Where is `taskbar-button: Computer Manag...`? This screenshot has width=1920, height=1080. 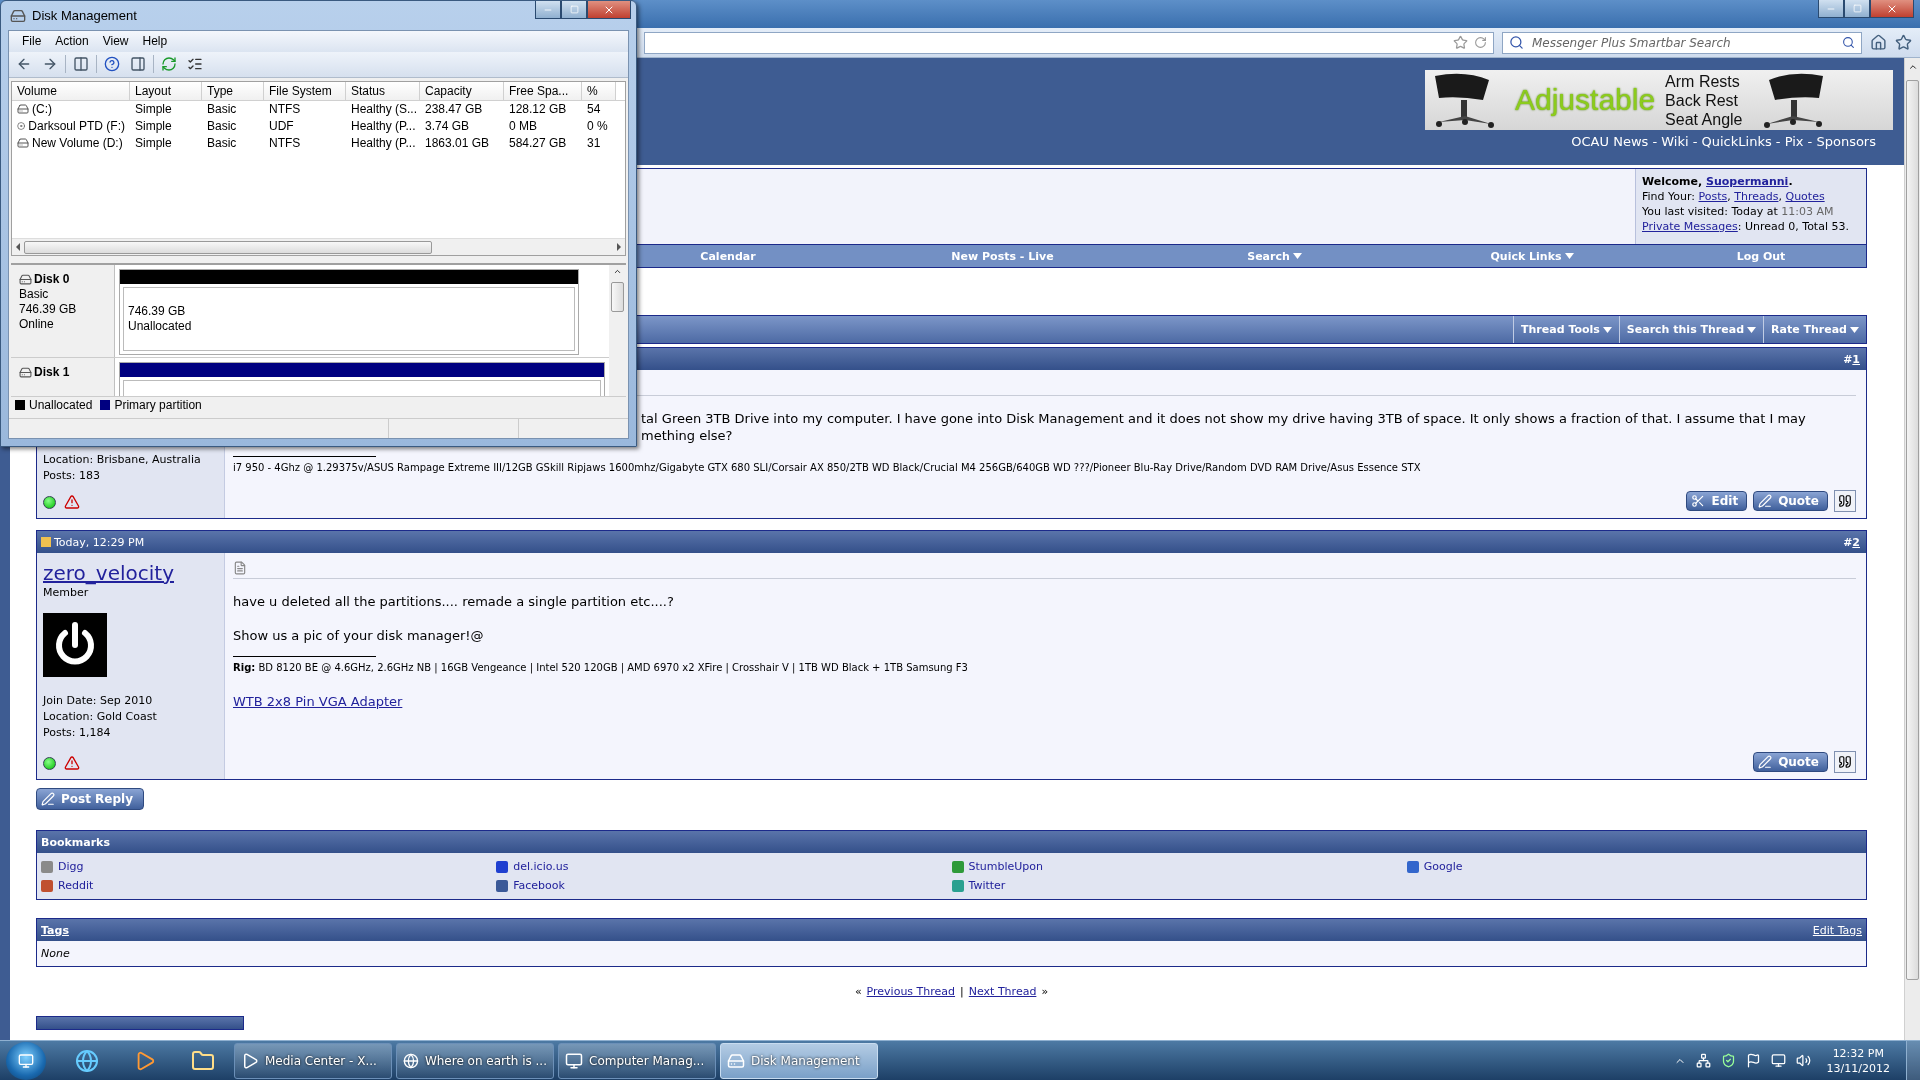
taskbar-button: Computer Manag... is located at coordinates (637, 1060).